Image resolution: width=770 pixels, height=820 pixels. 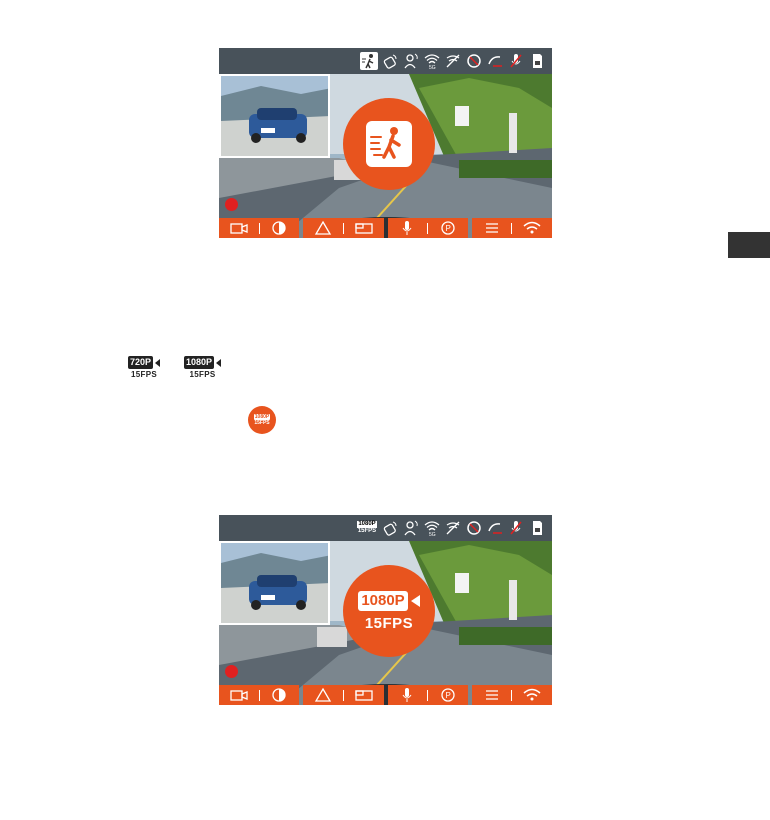 I want to click on res-option-720p: 720P 15FPS, so click(x=144, y=367).